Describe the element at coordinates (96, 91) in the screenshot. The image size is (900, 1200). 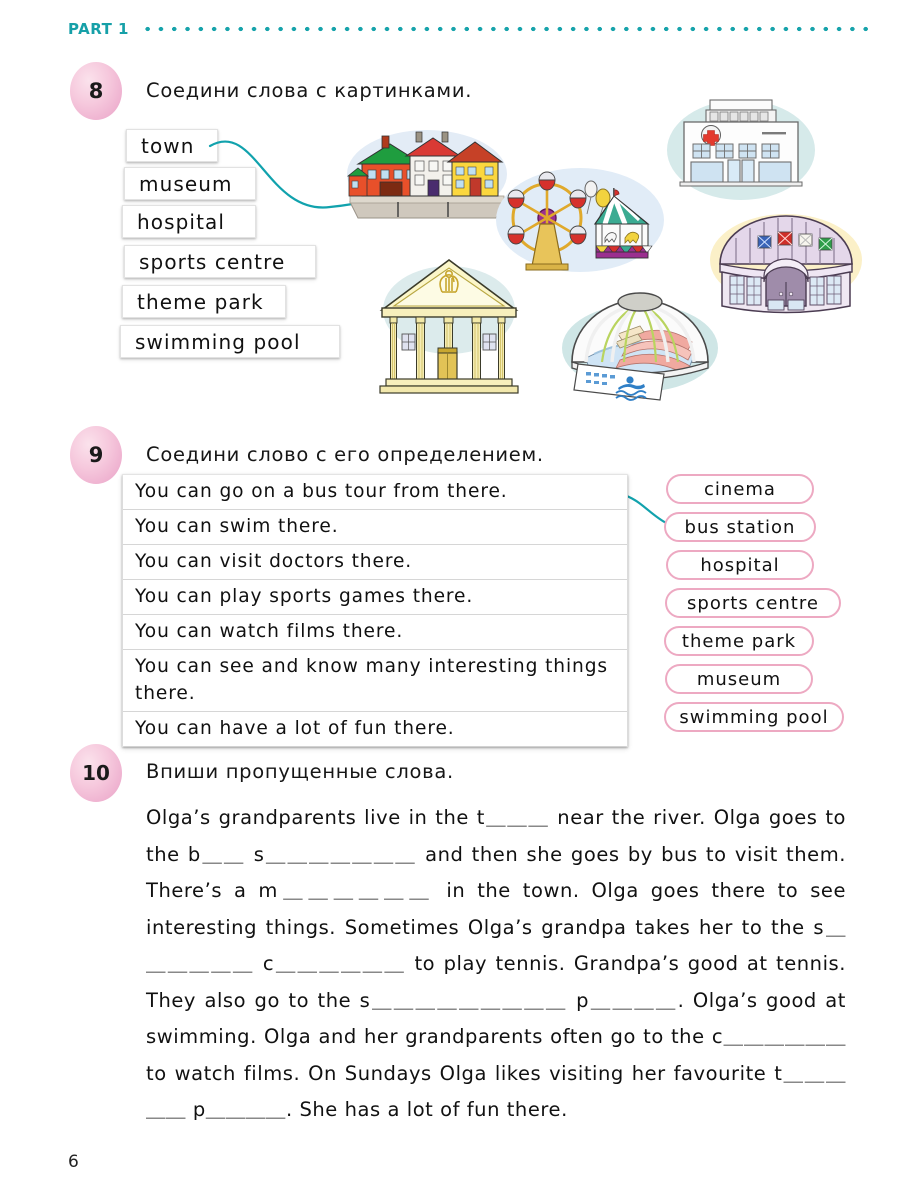
I see `exercise-8-badge: 8` at that location.